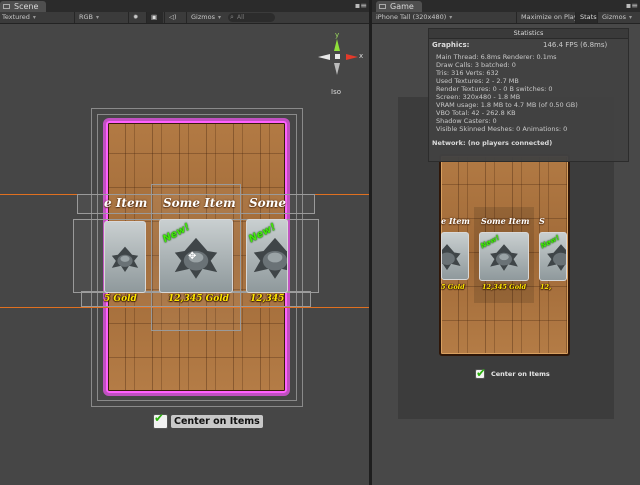 This screenshot has width=640, height=485. Describe the element at coordinates (504, 287) in the screenshot. I see `game-item-price-center: 12,345 Gold` at that location.